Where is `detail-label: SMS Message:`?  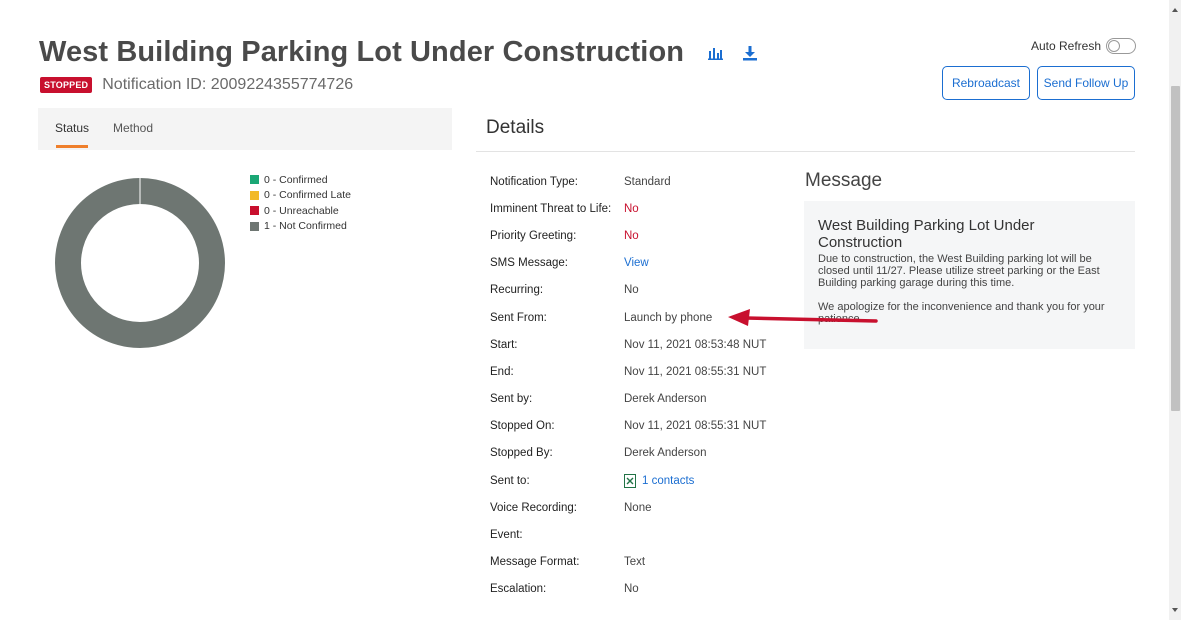
detail-label: SMS Message: is located at coordinates (529, 263).